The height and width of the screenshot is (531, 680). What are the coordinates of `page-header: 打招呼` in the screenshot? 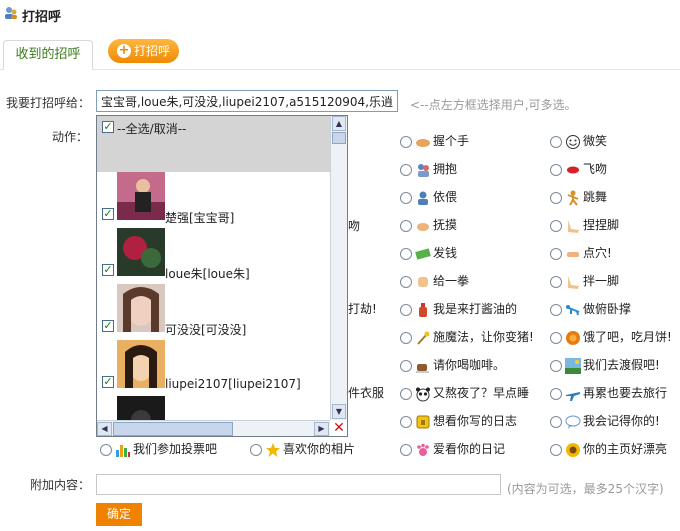 It's located at (340, 14).